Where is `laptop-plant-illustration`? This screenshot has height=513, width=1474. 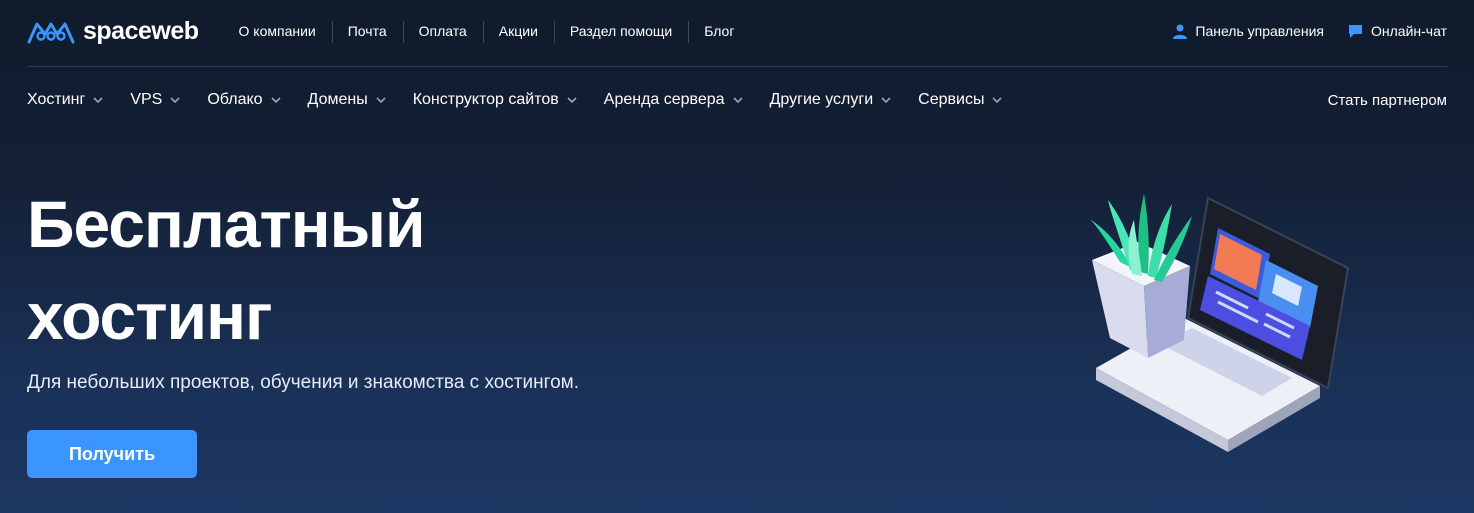
laptop-plant-illustration is located at coordinates (1219, 323).